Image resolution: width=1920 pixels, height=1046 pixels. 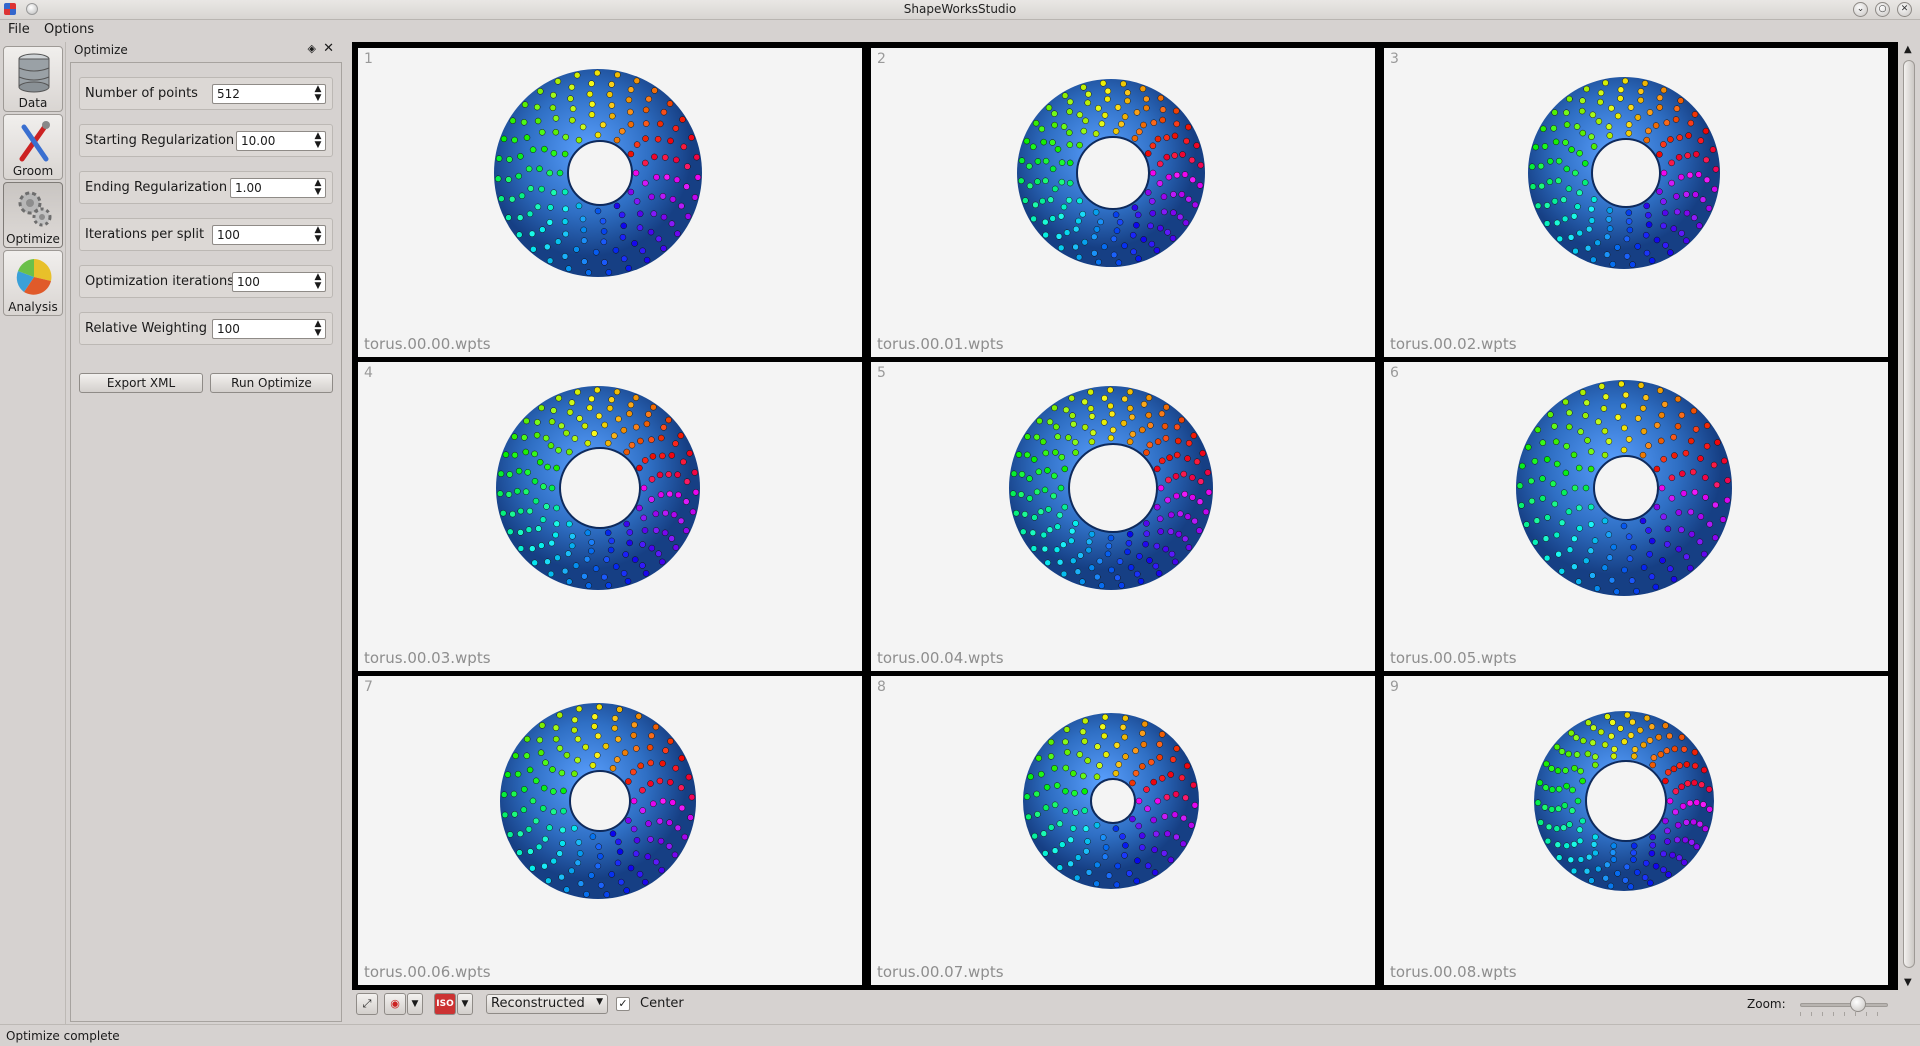 I want to click on torus-hole, so click(x=600, y=488).